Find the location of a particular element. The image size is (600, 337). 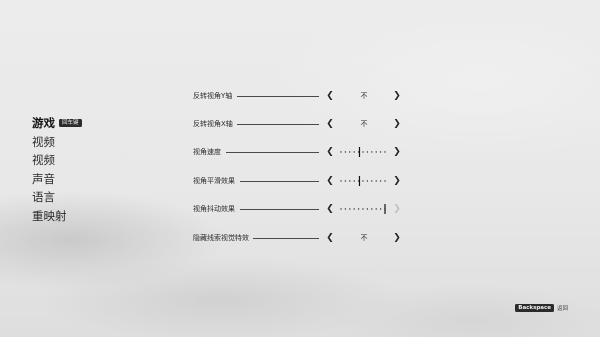

menu-item-video: 视频 is located at coordinates (57, 142).